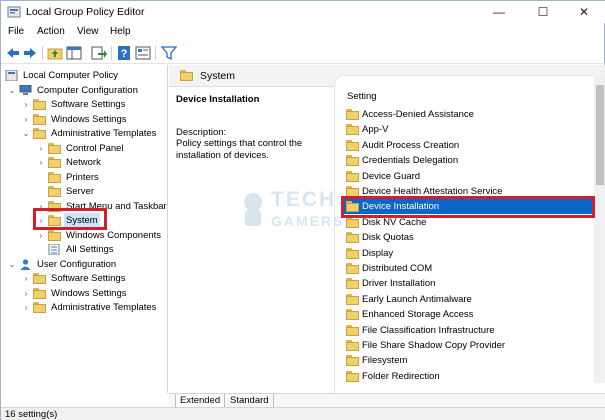  I want to click on help-icon: ?, so click(124, 53).